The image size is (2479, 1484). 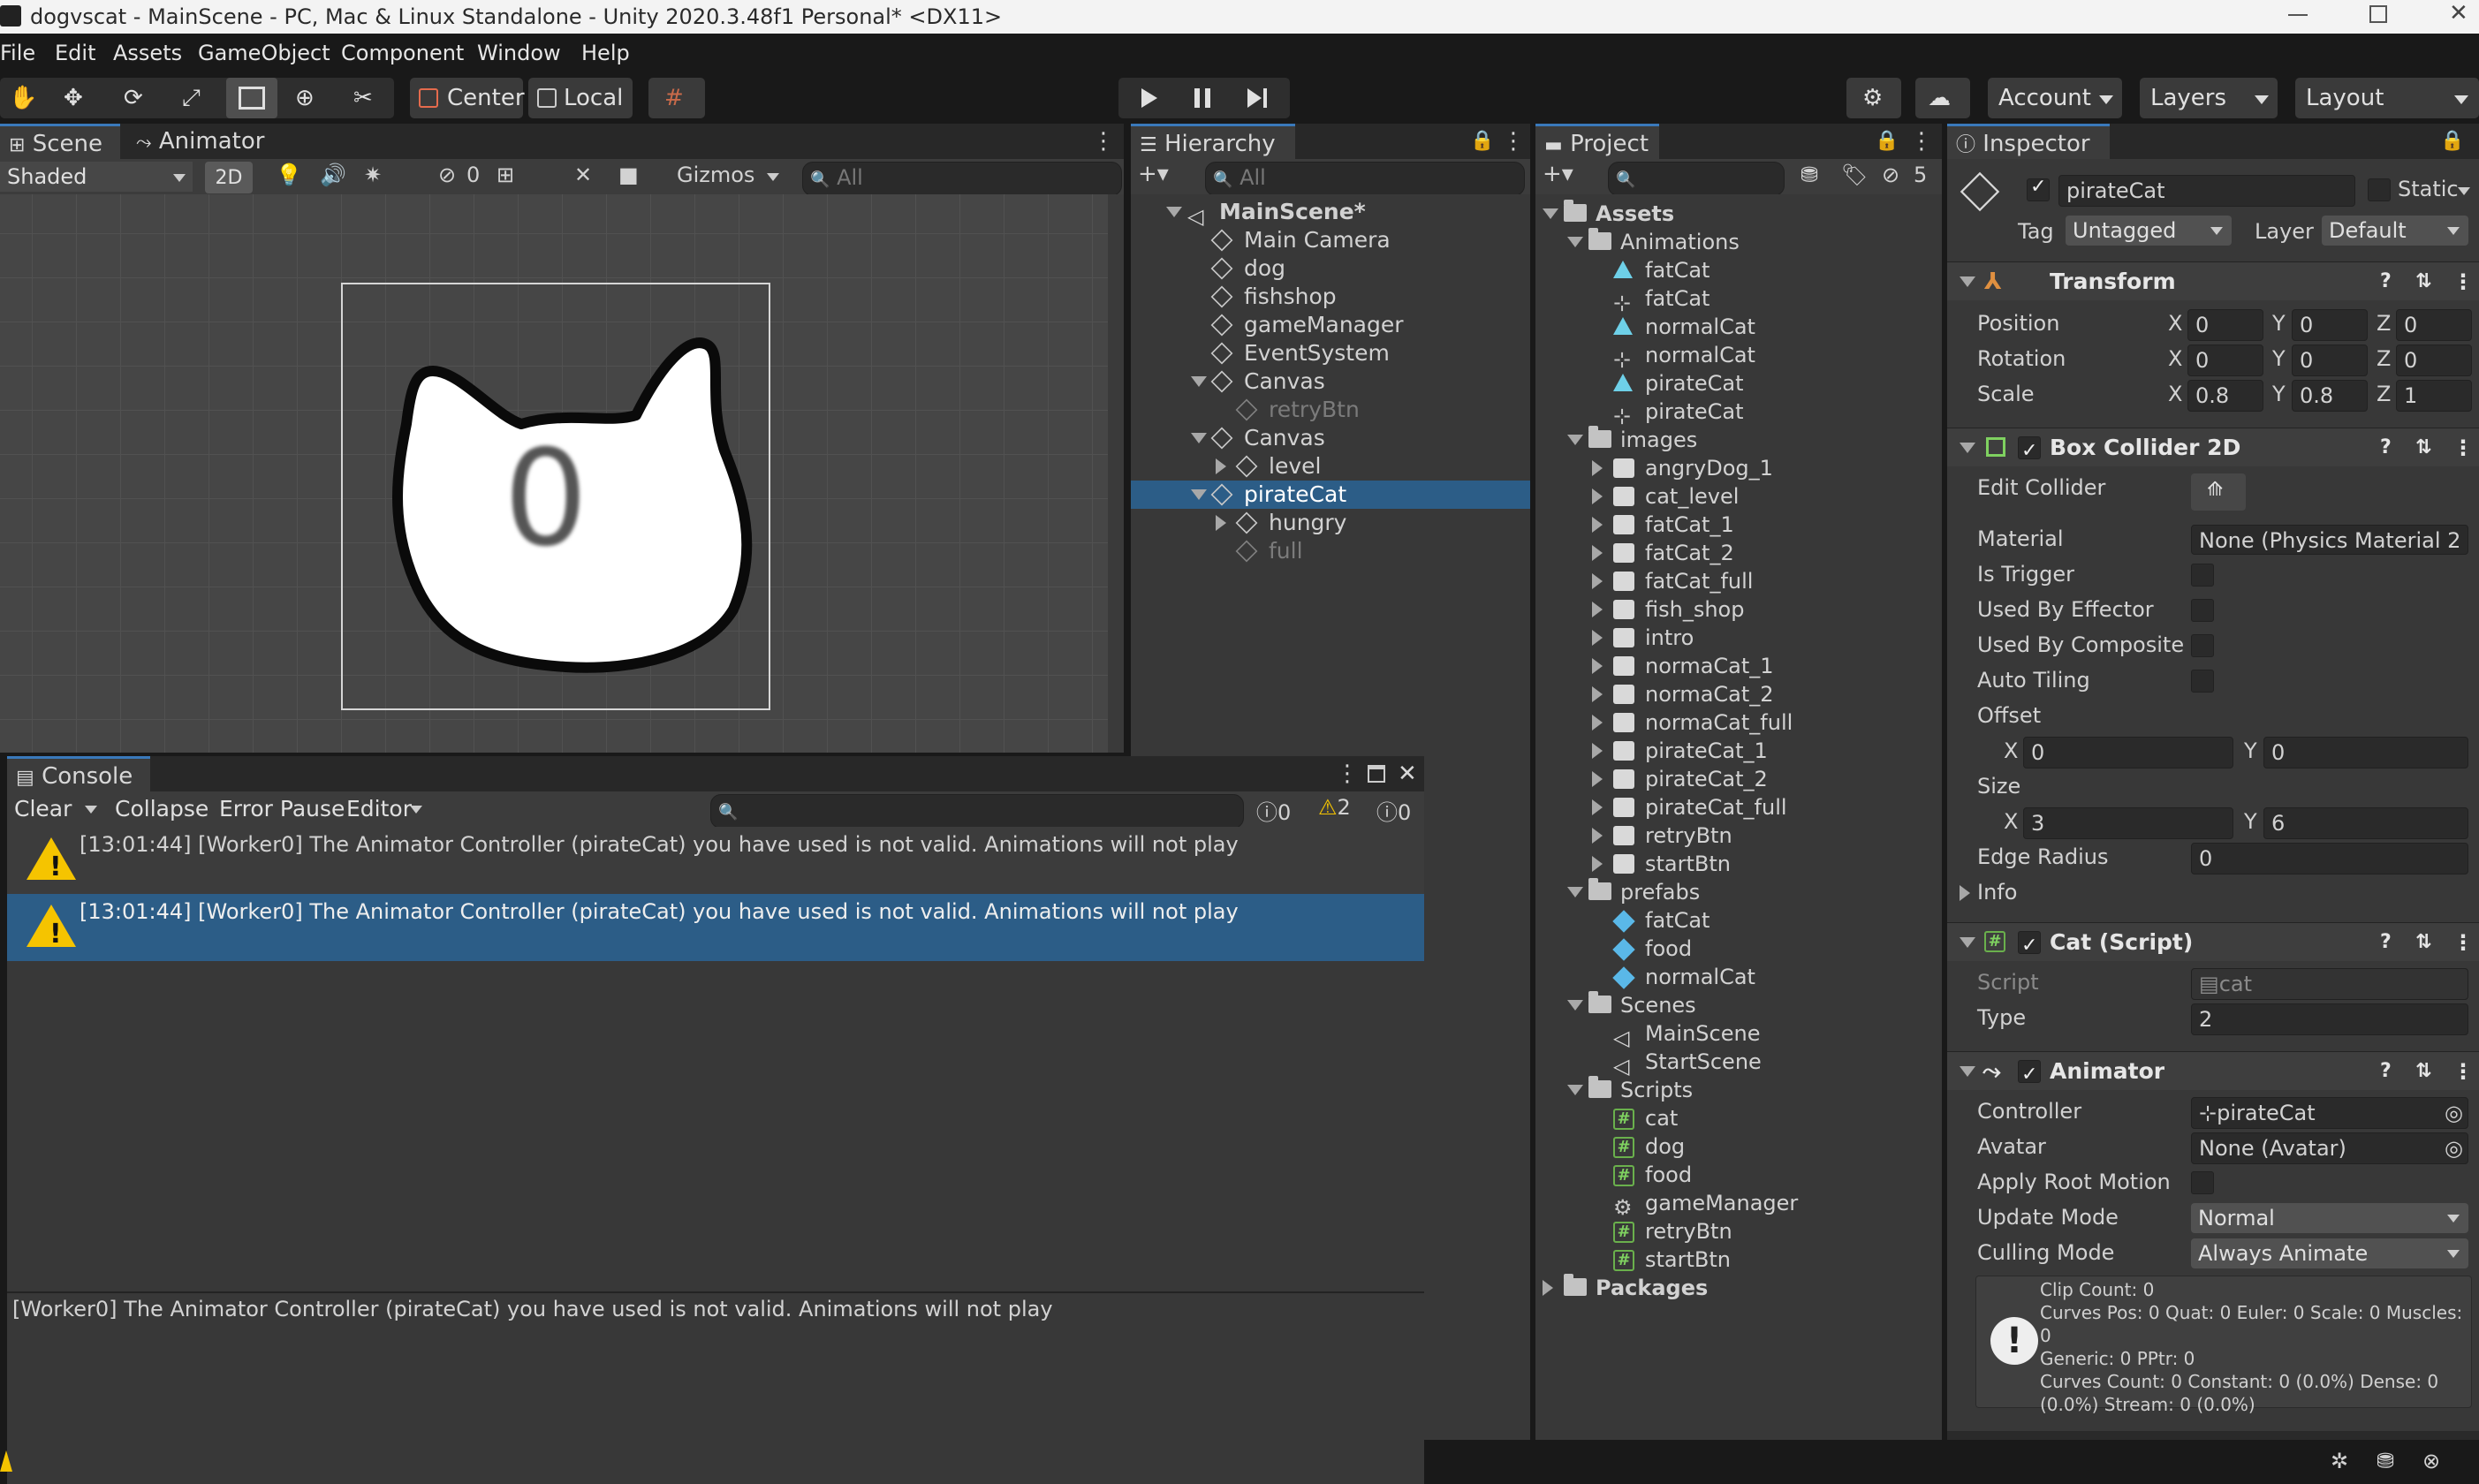 What do you see at coordinates (1149, 98) in the screenshot?
I see `play-button` at bounding box center [1149, 98].